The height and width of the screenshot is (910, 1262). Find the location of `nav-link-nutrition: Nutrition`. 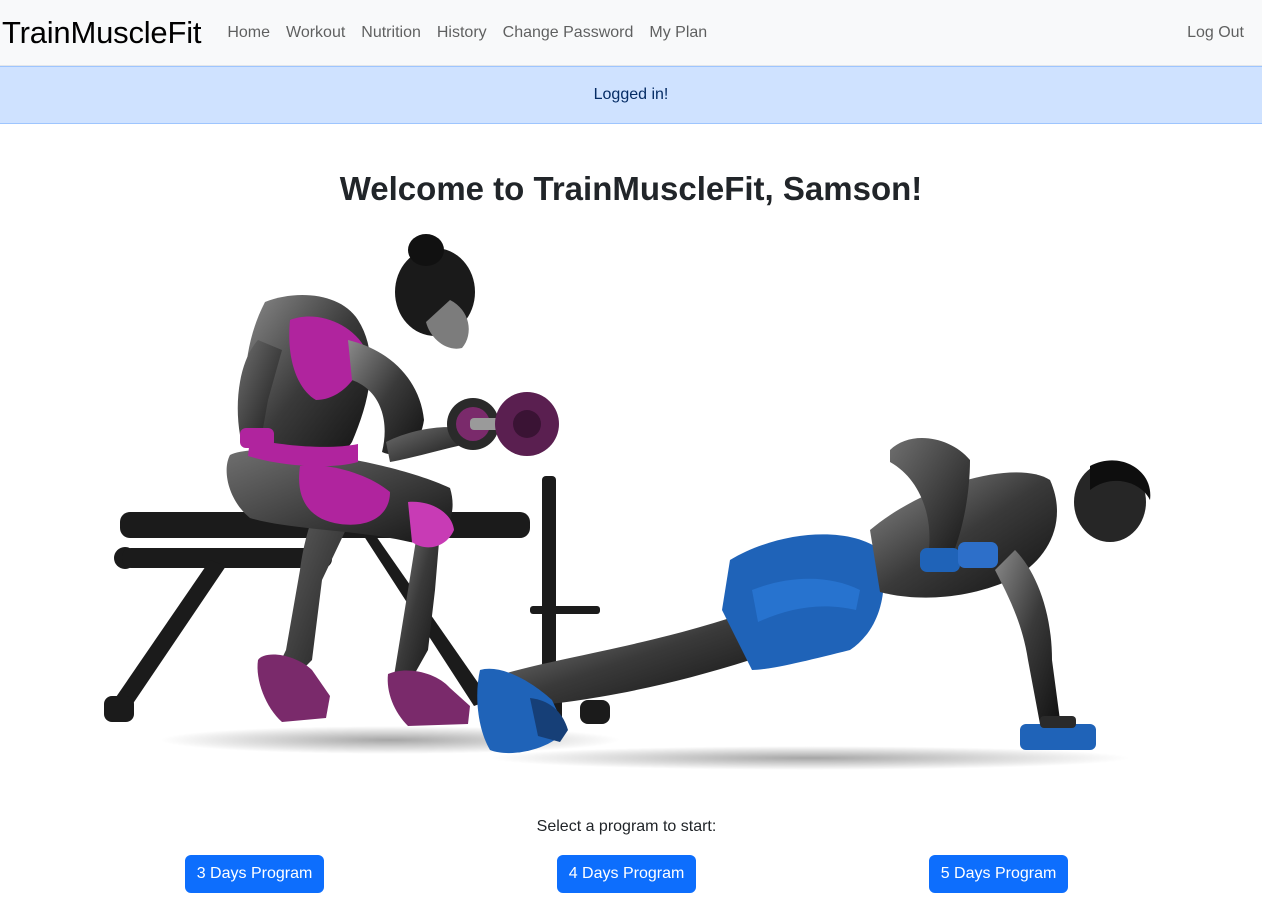

nav-link-nutrition: Nutrition is located at coordinates (391, 33).